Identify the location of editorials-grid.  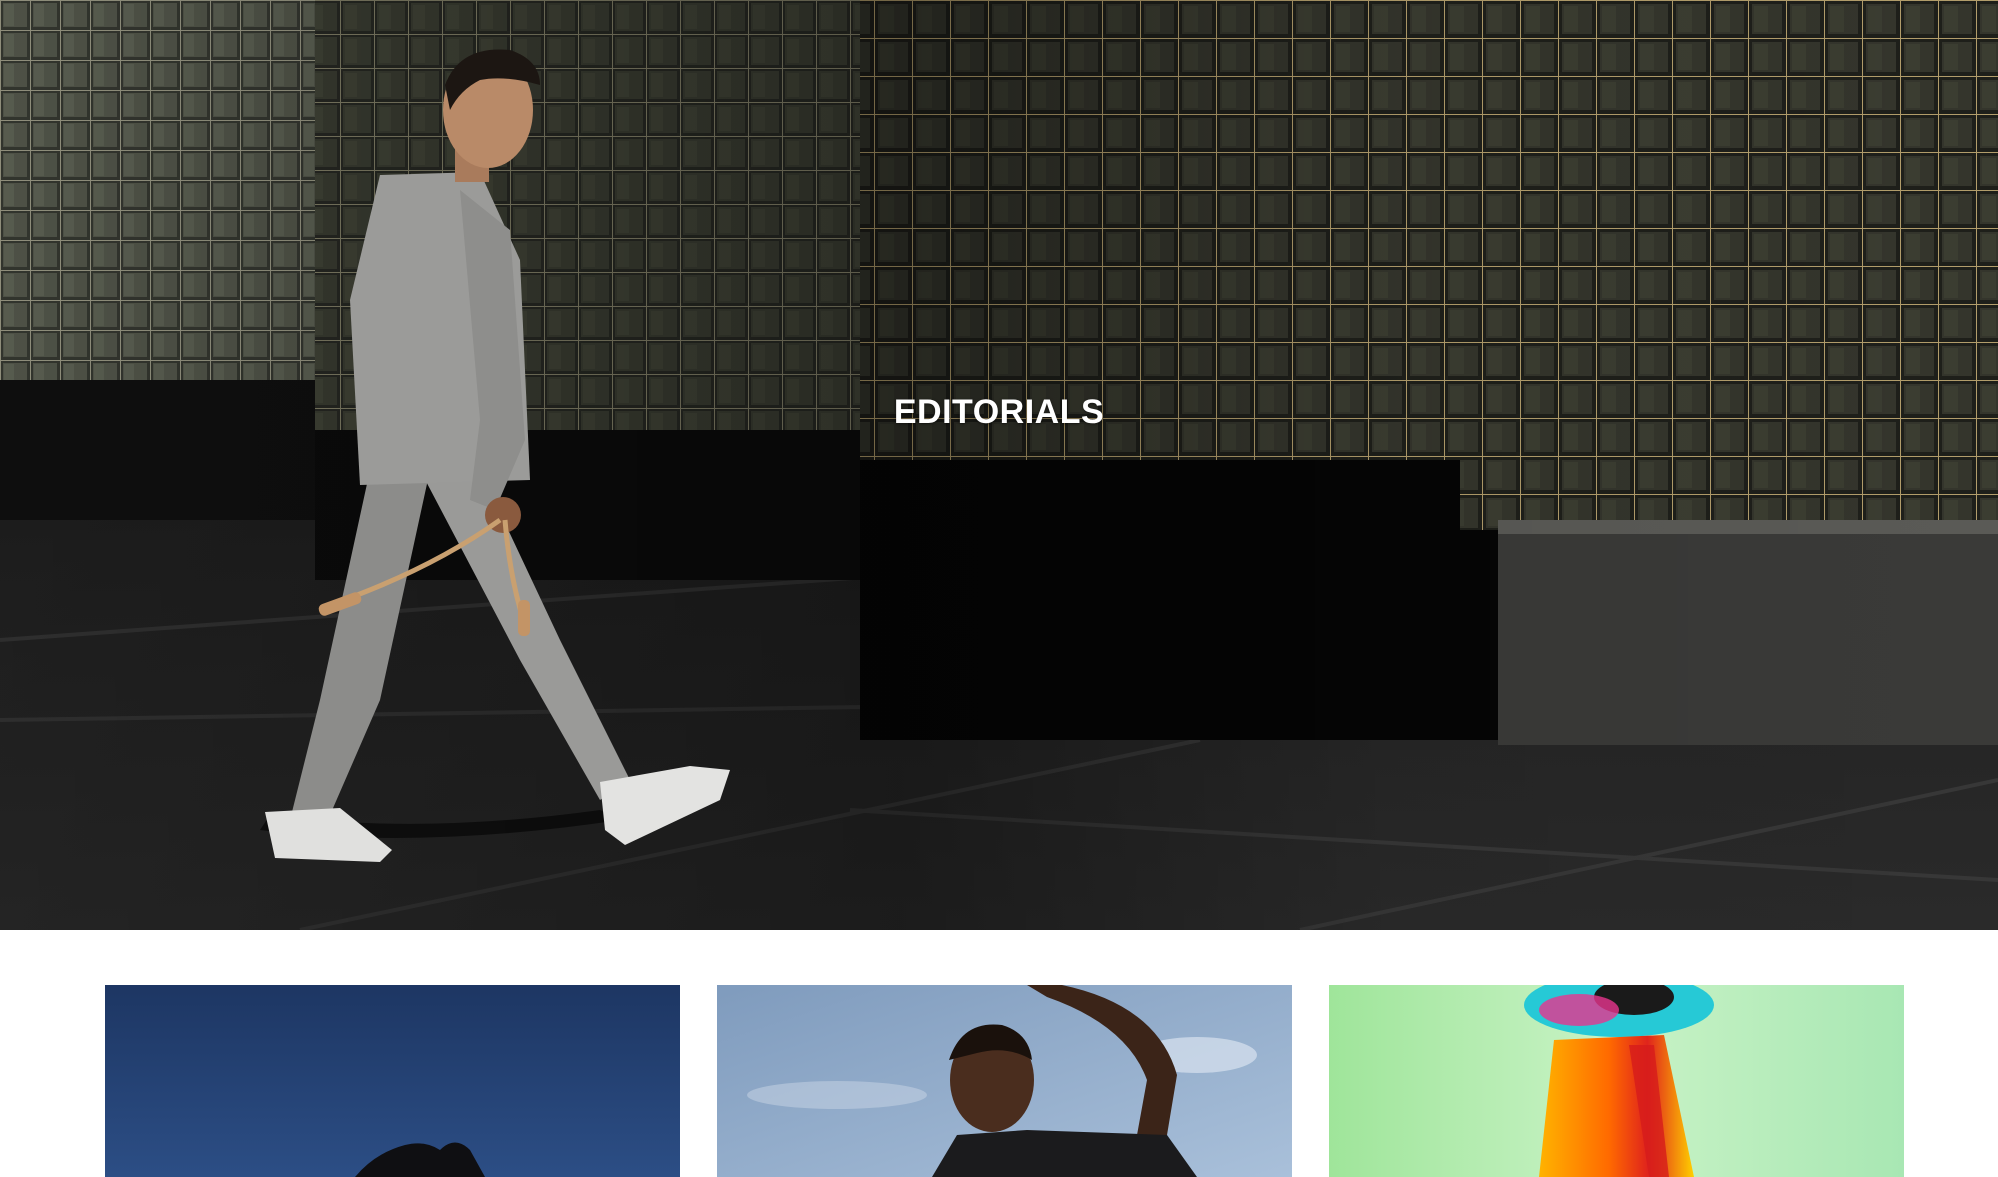
(1005, 1081).